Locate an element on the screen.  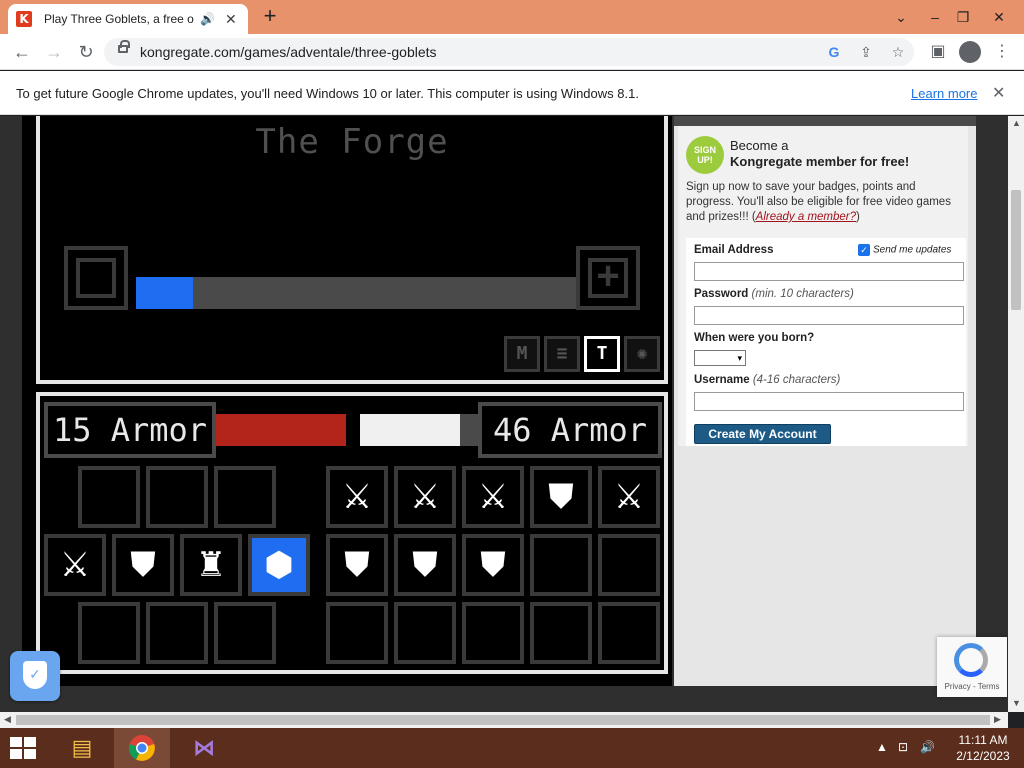
settings-tool-button: ✺ is located at coordinates (642, 354).